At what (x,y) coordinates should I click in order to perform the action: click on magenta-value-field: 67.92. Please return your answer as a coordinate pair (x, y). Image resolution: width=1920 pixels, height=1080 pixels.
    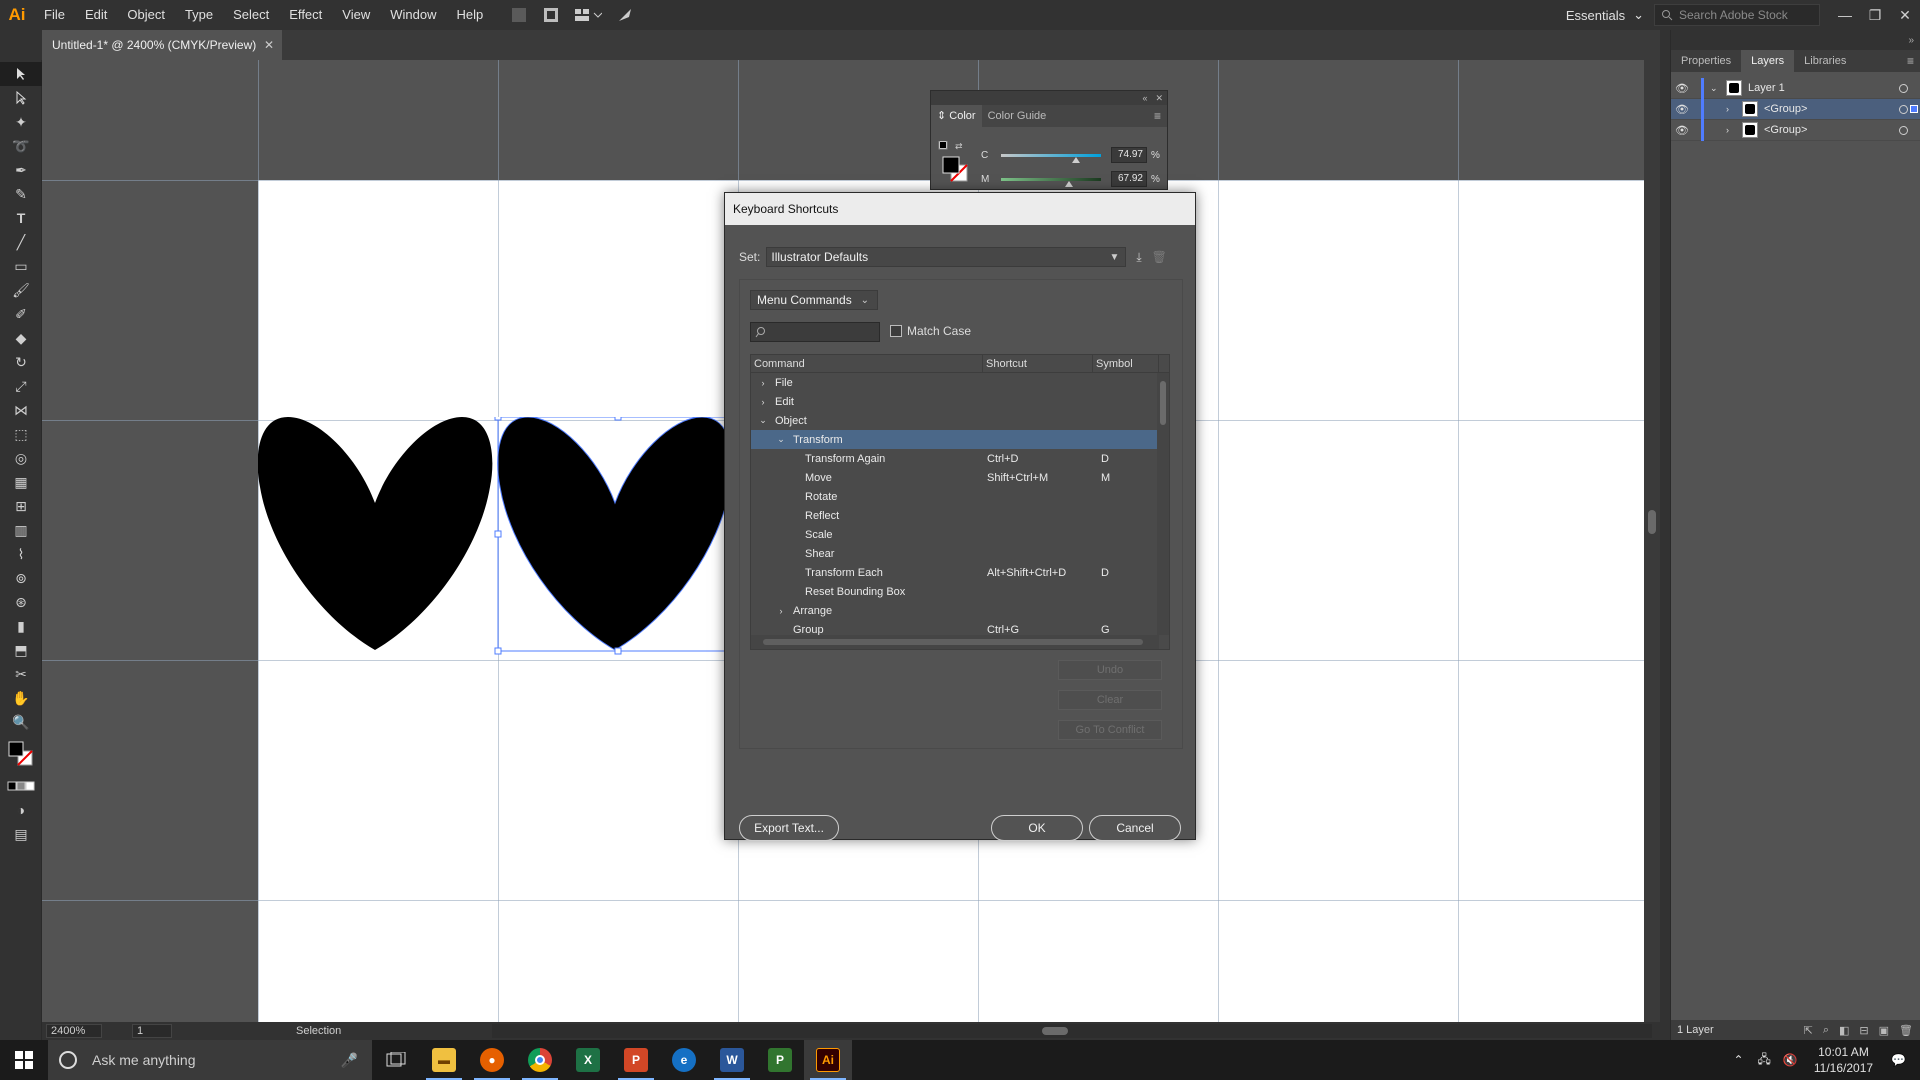
    Looking at the image, I should click on (1129, 179).